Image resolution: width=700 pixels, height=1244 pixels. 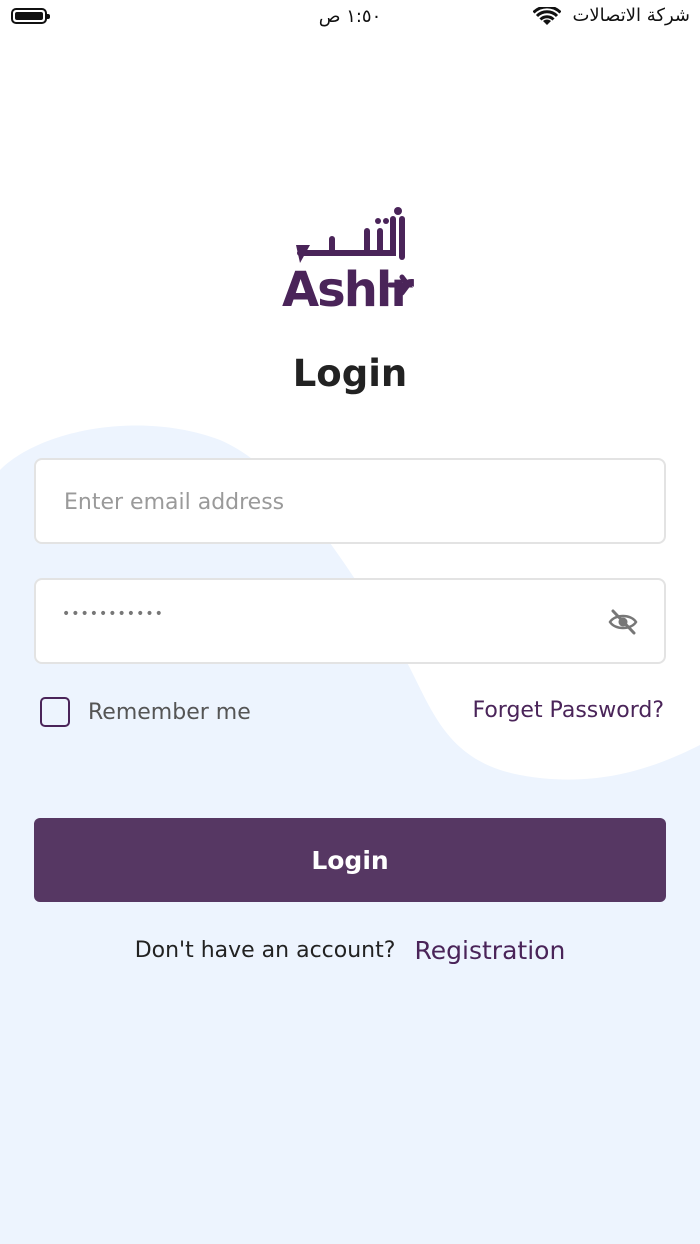 What do you see at coordinates (568, 710) in the screenshot?
I see `forget-password-link: Forget Password?` at bounding box center [568, 710].